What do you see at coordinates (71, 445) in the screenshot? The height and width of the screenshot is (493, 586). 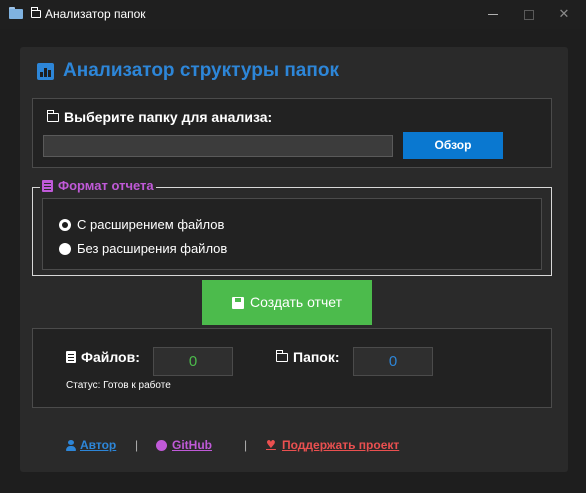 I see `user-icon` at bounding box center [71, 445].